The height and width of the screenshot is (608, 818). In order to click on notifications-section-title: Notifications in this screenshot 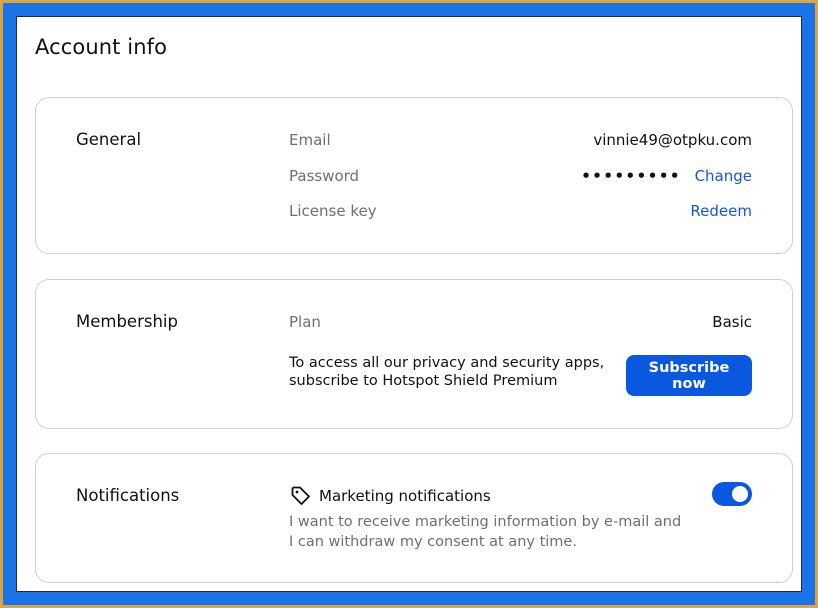, I will do `click(128, 495)`.